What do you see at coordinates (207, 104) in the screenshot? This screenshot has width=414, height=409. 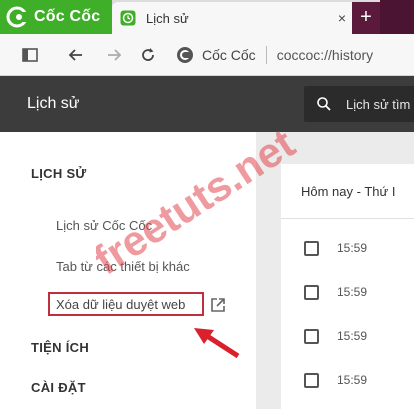 I see `history-header: Lịch sử` at bounding box center [207, 104].